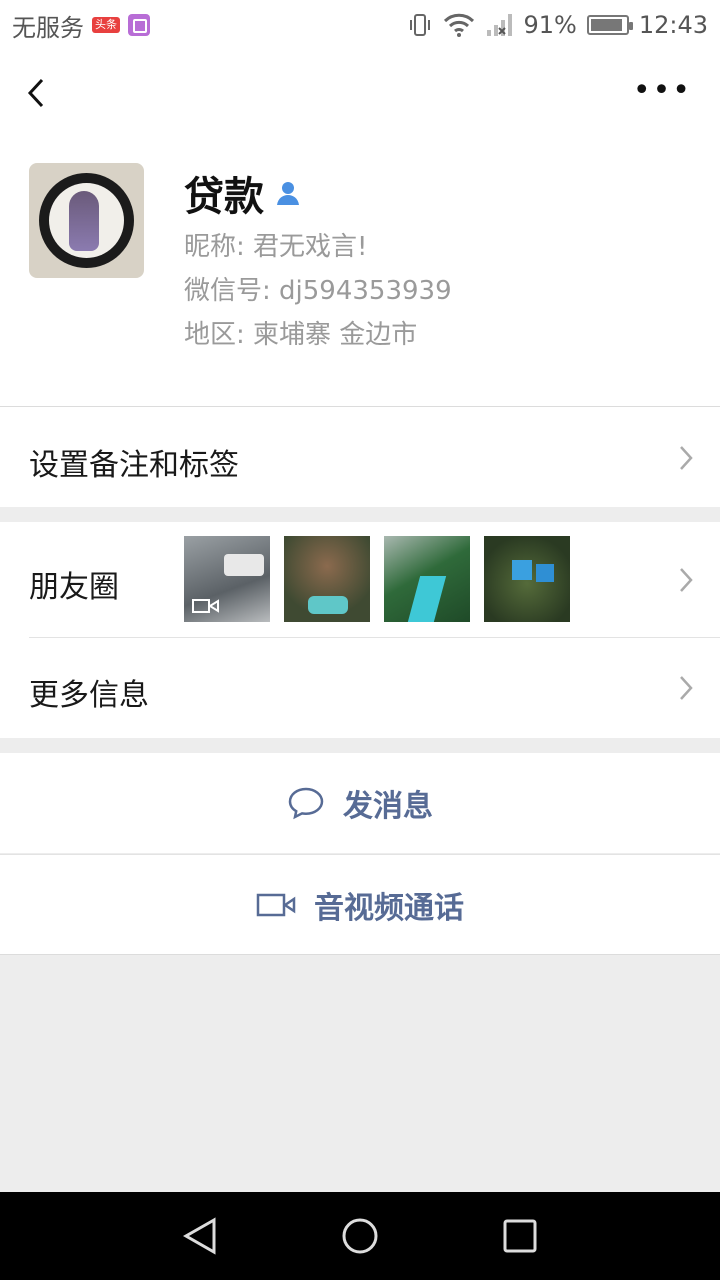  I want to click on status-bar: 无服务 头条 91% 12:43, so click(360, 25).